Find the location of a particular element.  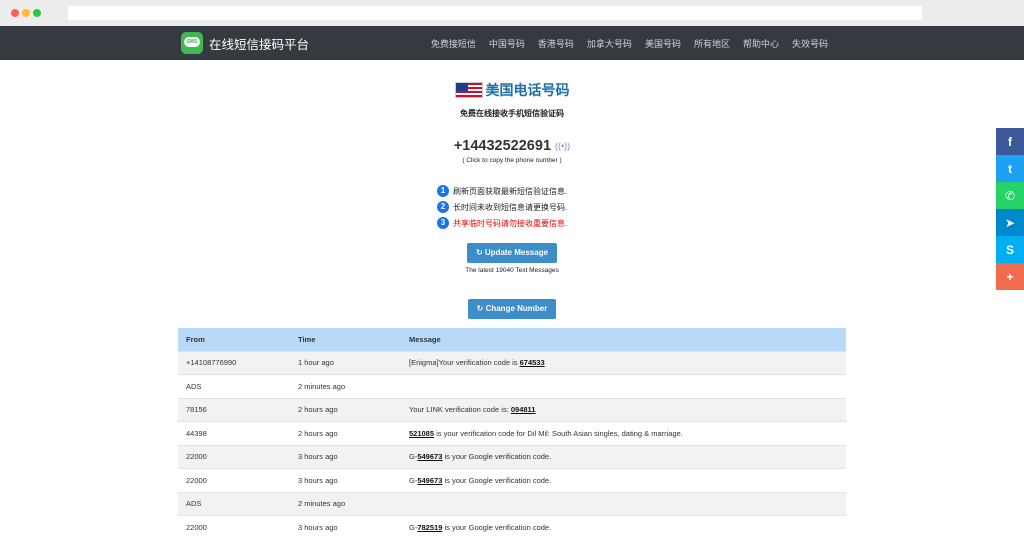

us-flag-icon is located at coordinates (468, 90).